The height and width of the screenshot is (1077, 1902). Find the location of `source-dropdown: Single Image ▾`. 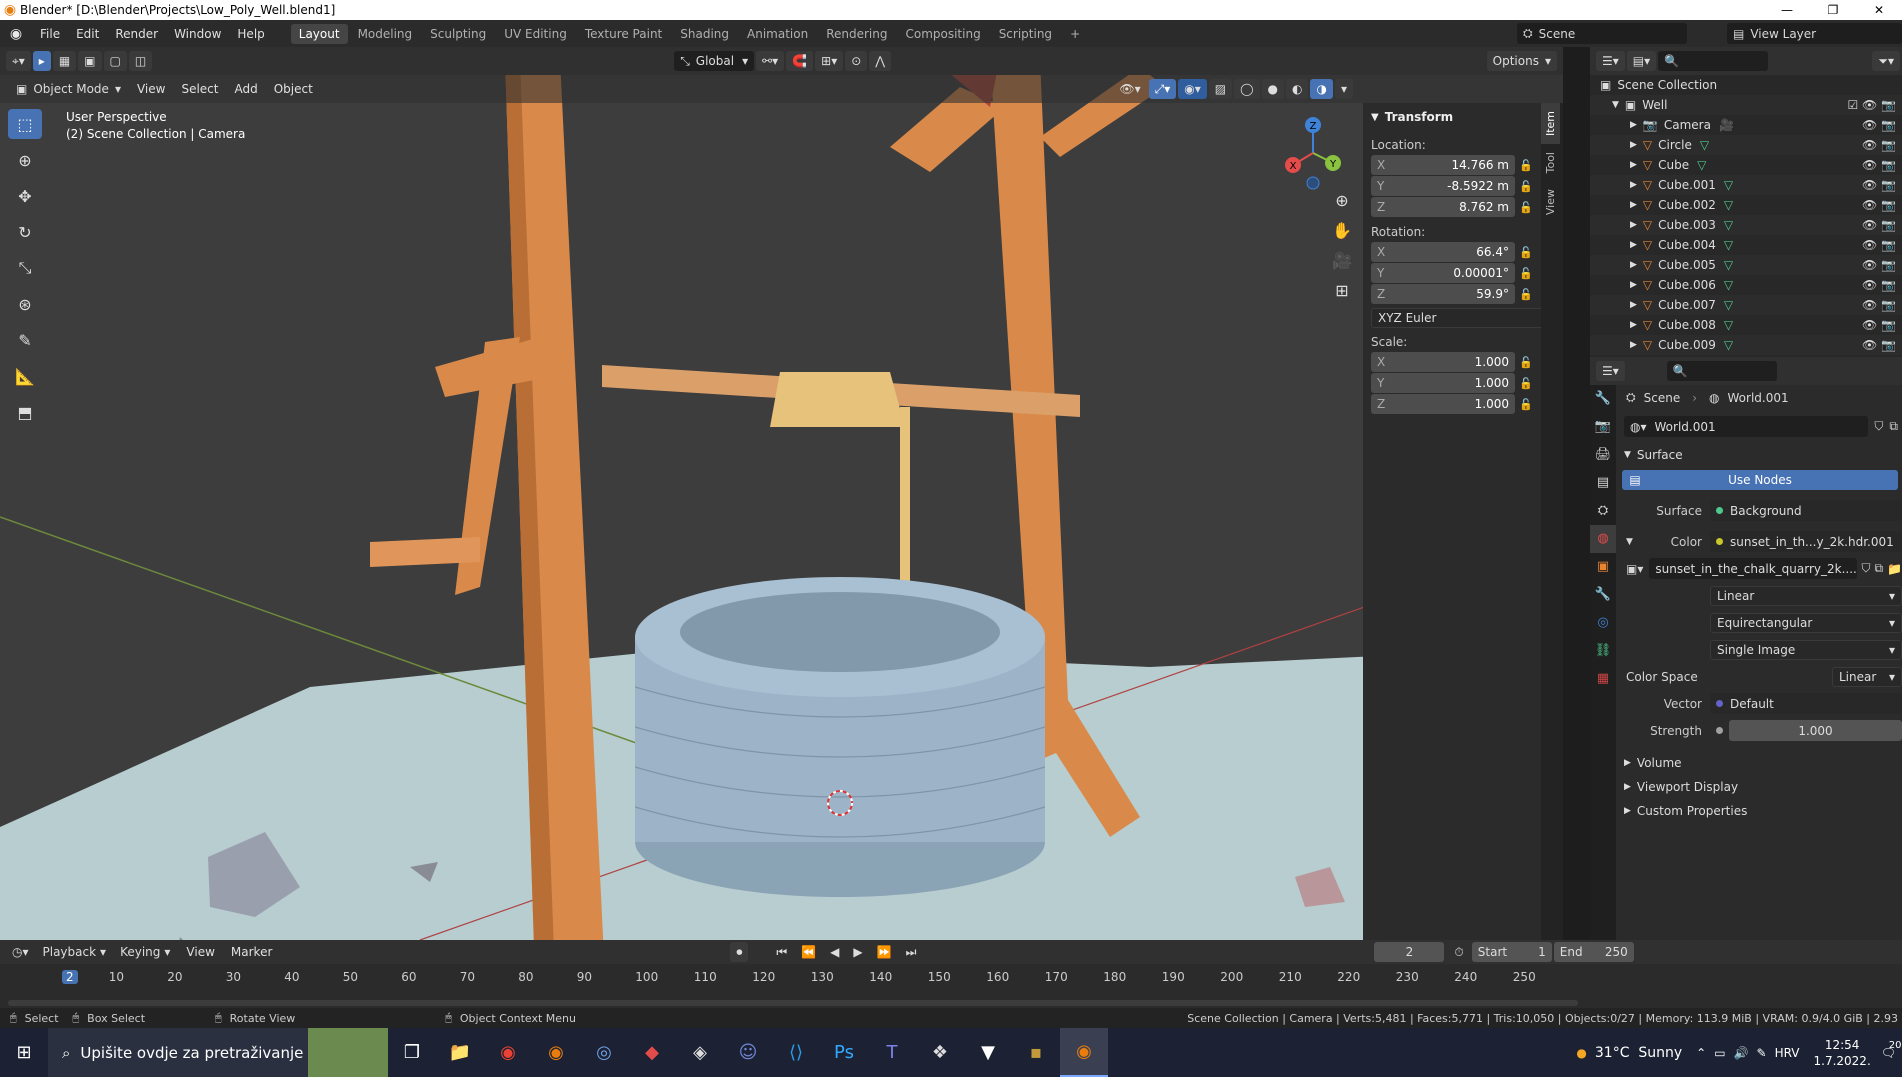

source-dropdown: Single Image ▾ is located at coordinates (1806, 649).